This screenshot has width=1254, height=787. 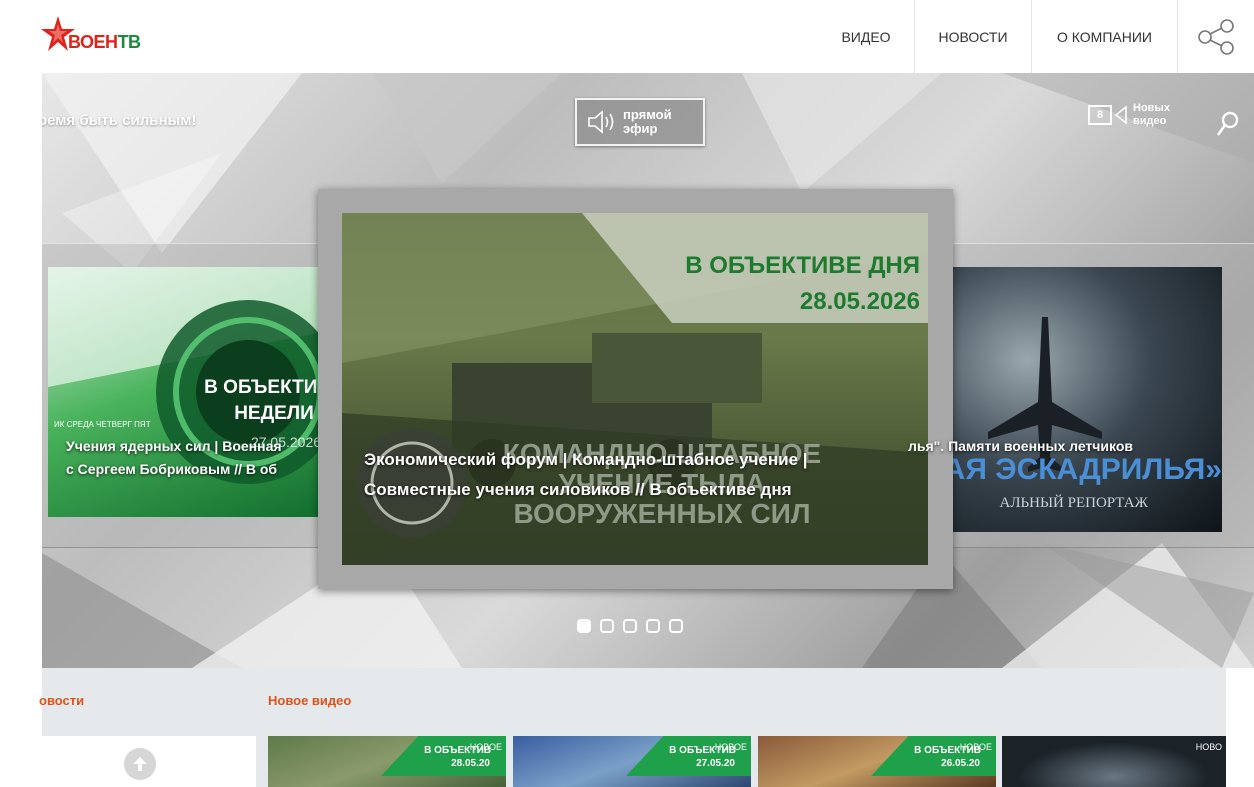 I want to click on arrow-up-icon, so click(x=140, y=764).